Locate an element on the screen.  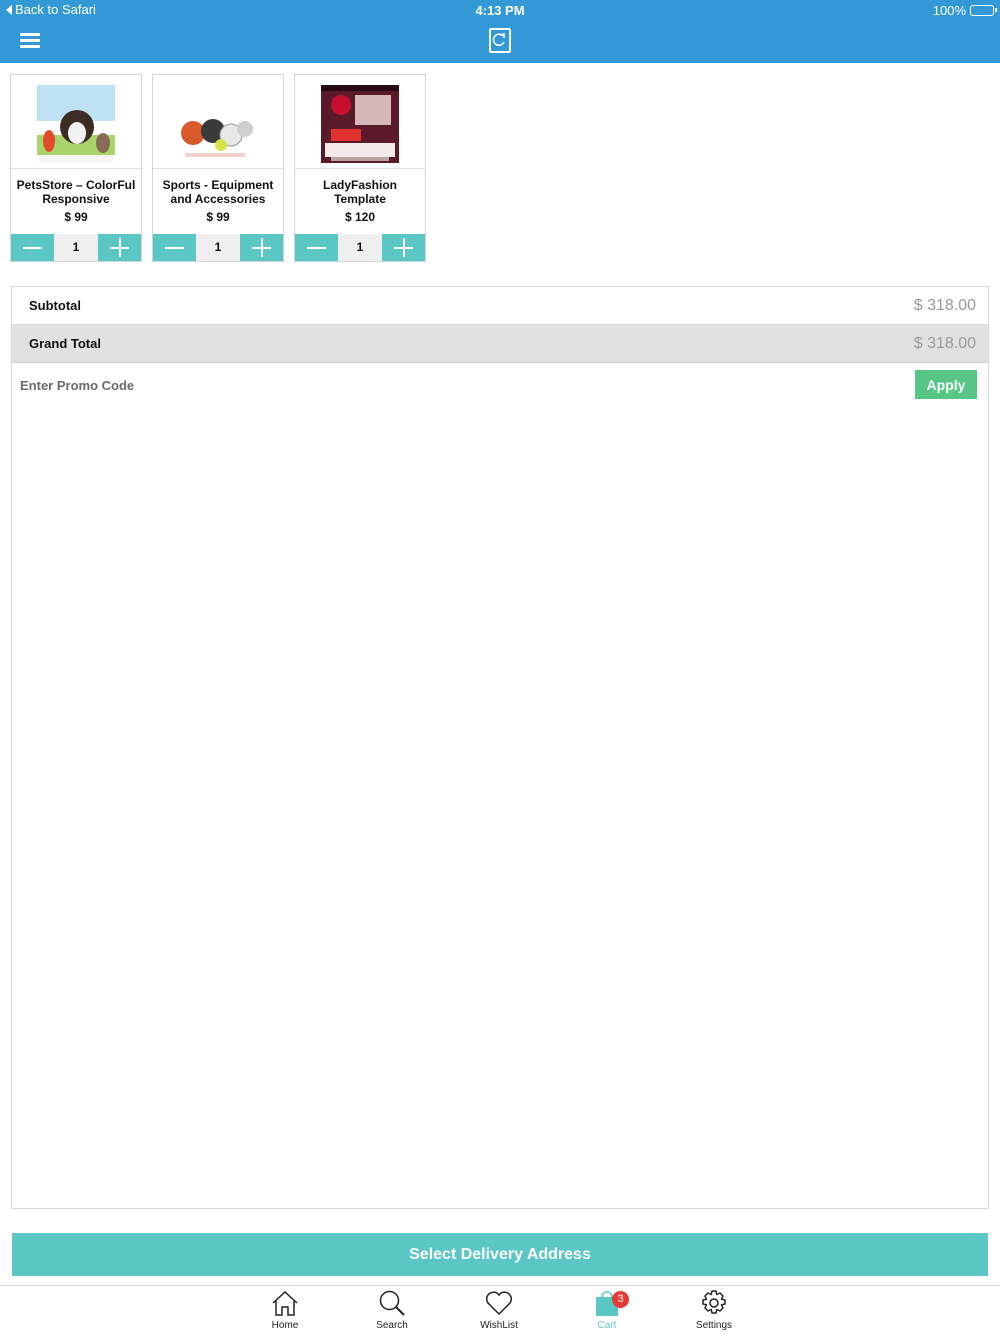
grand-total-value: $ 318.00 is located at coordinates (944, 343).